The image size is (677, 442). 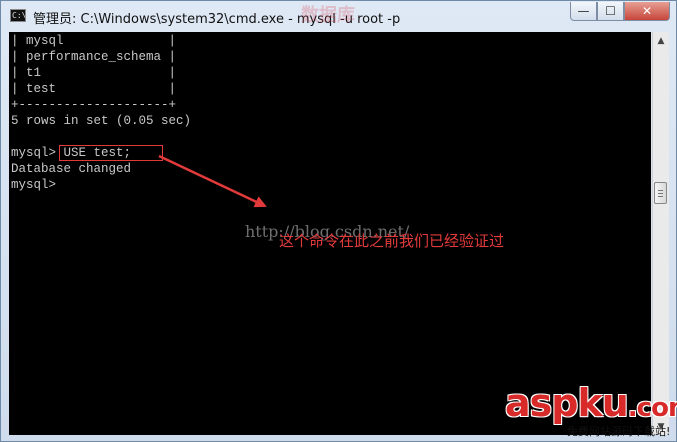 I want to click on cmd-icon: C:\, so click(x=18, y=15).